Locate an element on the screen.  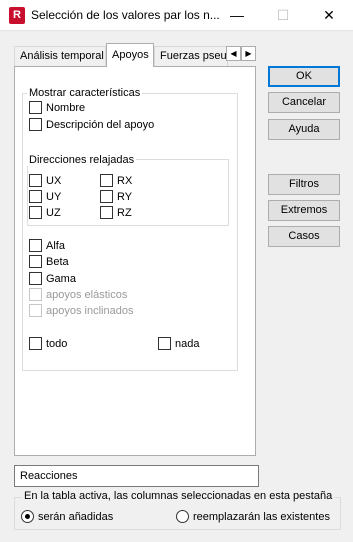
ok-button: OK is located at coordinates (304, 76).